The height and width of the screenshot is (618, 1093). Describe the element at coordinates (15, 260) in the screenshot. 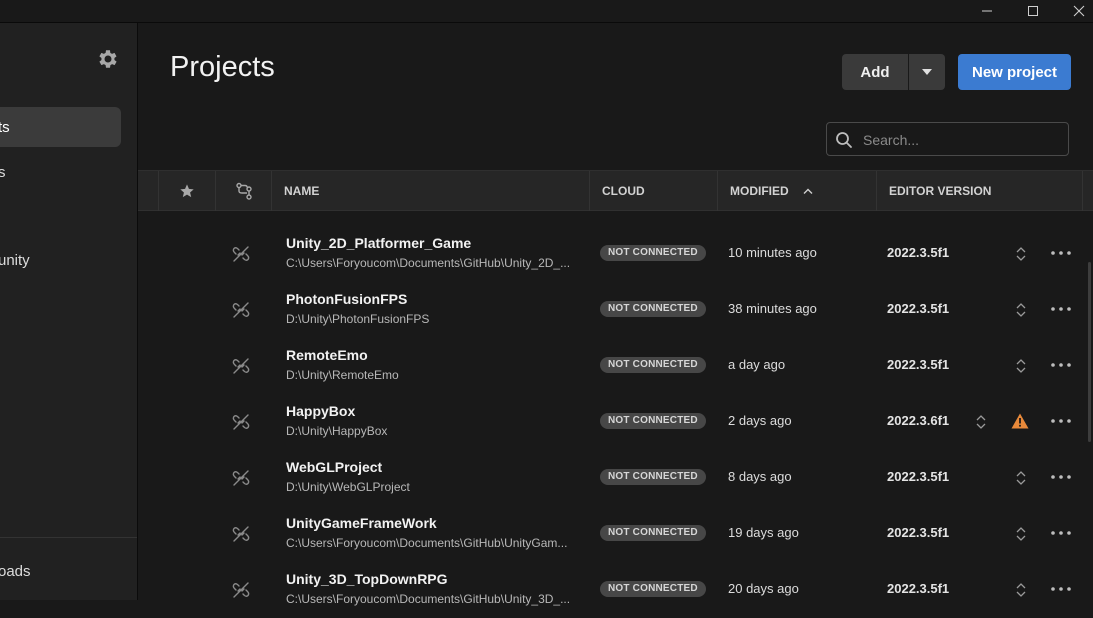

I see `sidebar-item-label: unity` at that location.